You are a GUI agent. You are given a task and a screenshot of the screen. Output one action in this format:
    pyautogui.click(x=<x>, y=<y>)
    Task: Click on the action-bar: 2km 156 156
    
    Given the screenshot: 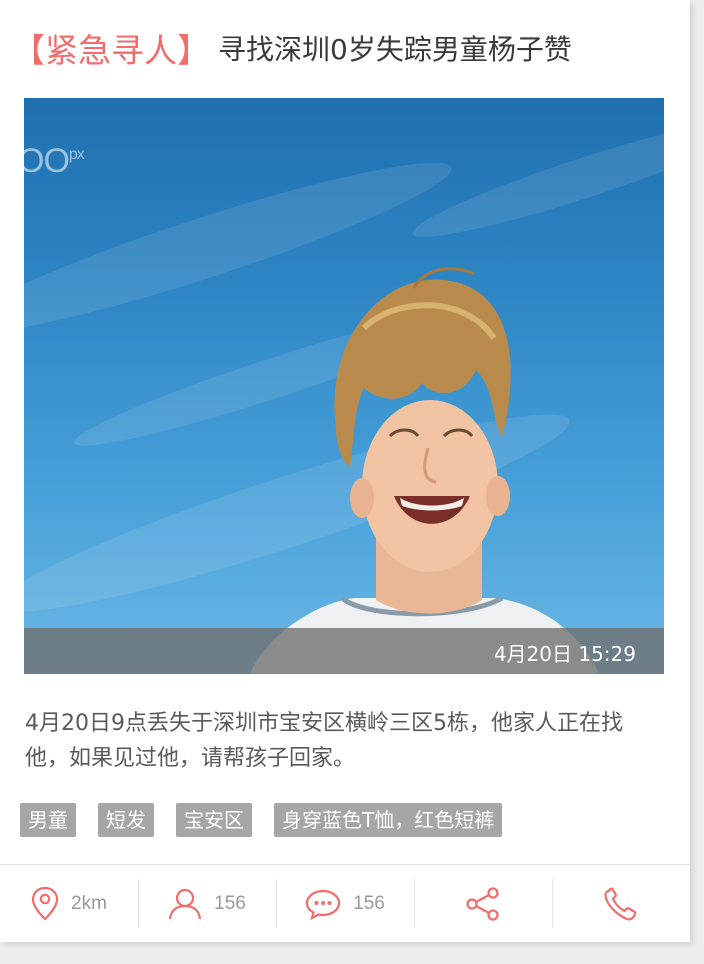 What is the action you would take?
    pyautogui.click(x=345, y=903)
    